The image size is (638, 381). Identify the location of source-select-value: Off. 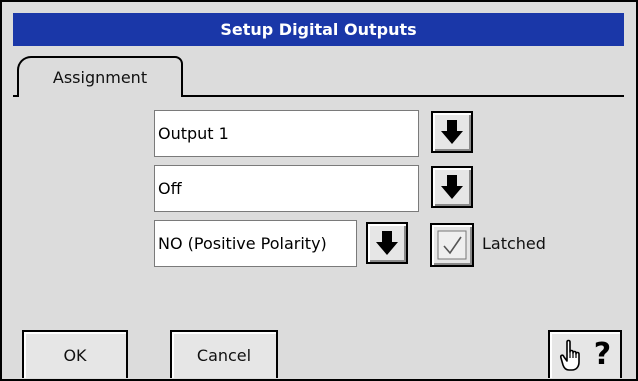
(170, 188).